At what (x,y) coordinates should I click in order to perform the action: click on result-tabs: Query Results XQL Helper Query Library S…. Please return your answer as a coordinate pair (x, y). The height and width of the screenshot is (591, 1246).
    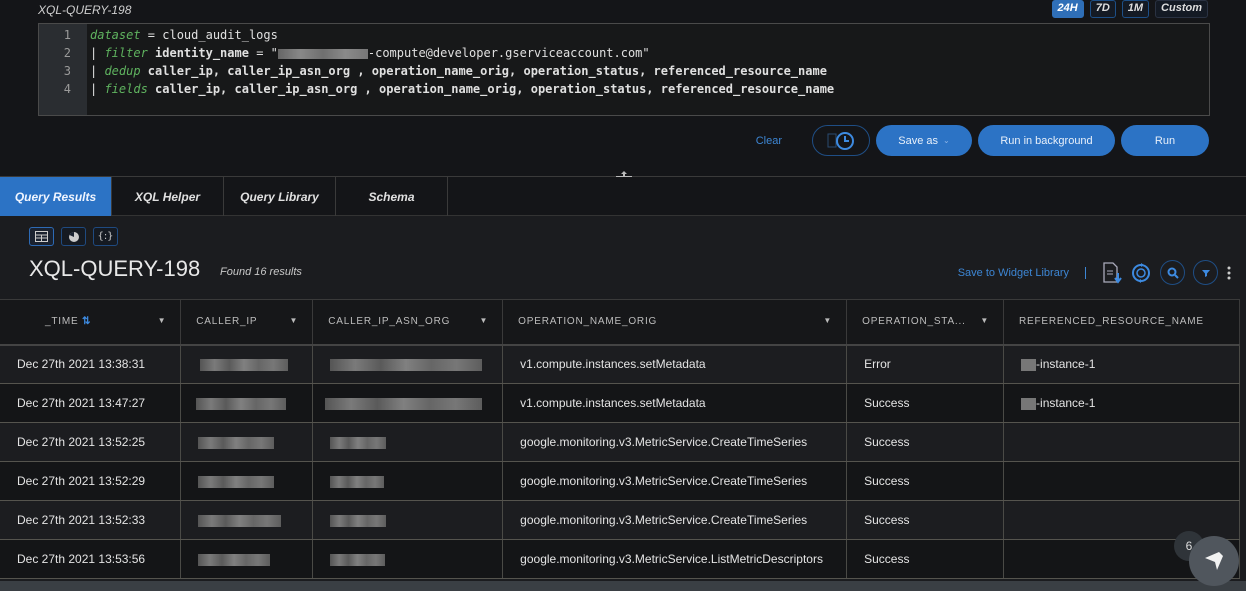
    Looking at the image, I should click on (623, 196).